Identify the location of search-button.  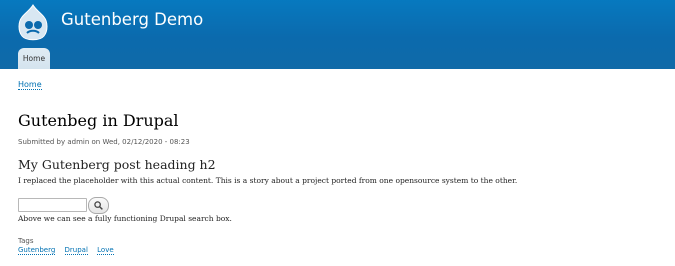
(98, 205).